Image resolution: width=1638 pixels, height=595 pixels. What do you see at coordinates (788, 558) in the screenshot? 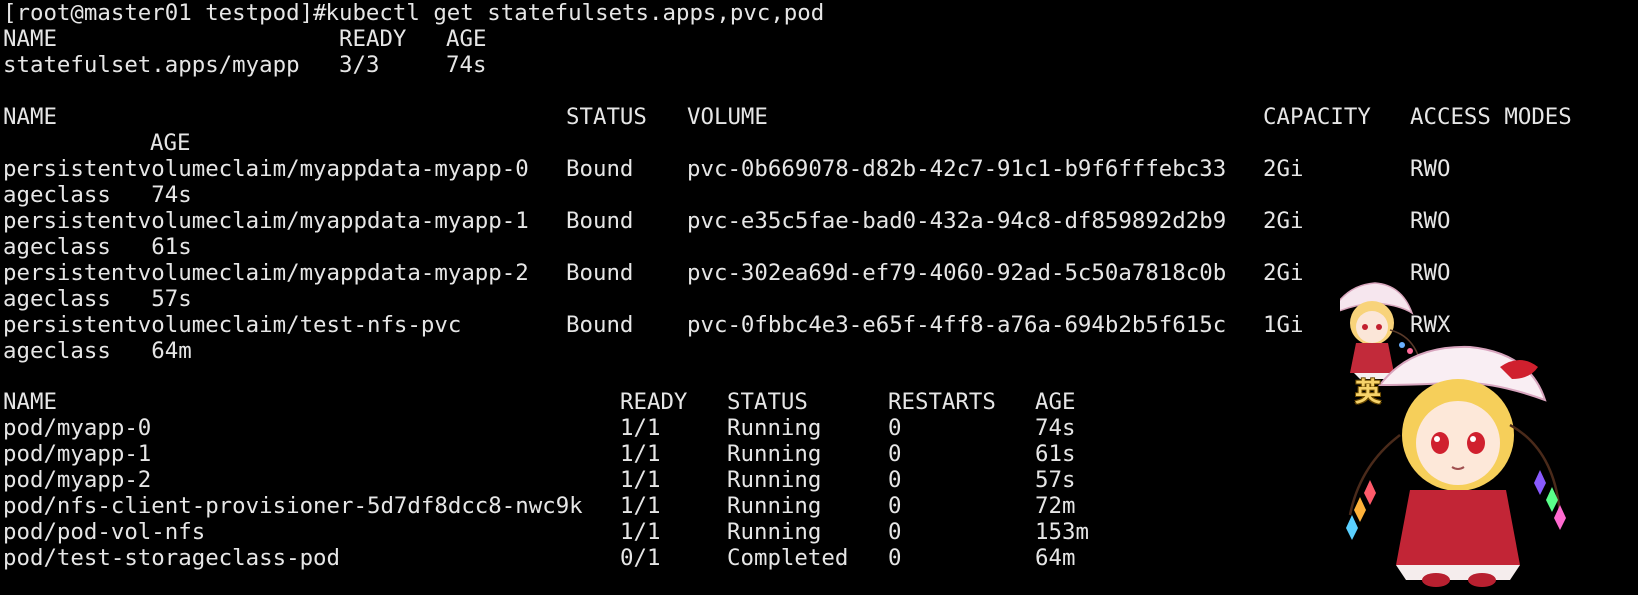
I see `pod-status: Completed` at bounding box center [788, 558].